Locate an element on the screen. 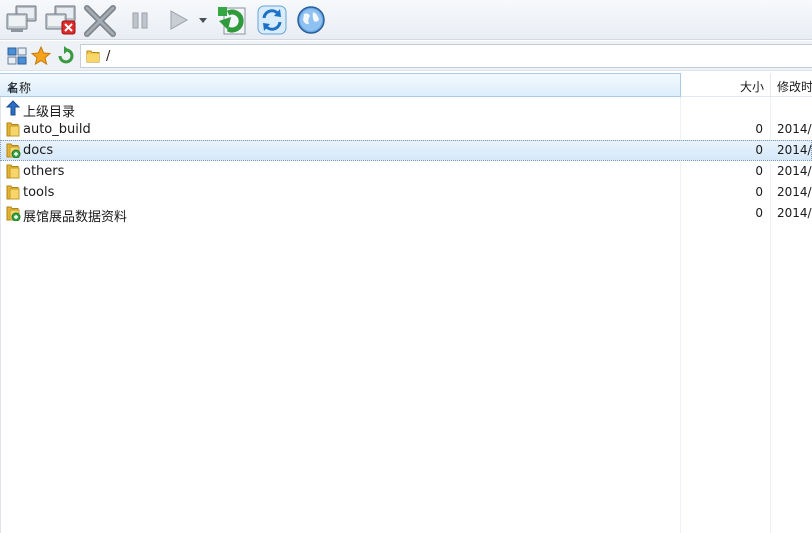 The width and height of the screenshot is (812, 533). address-bar: / is located at coordinates (406, 56).